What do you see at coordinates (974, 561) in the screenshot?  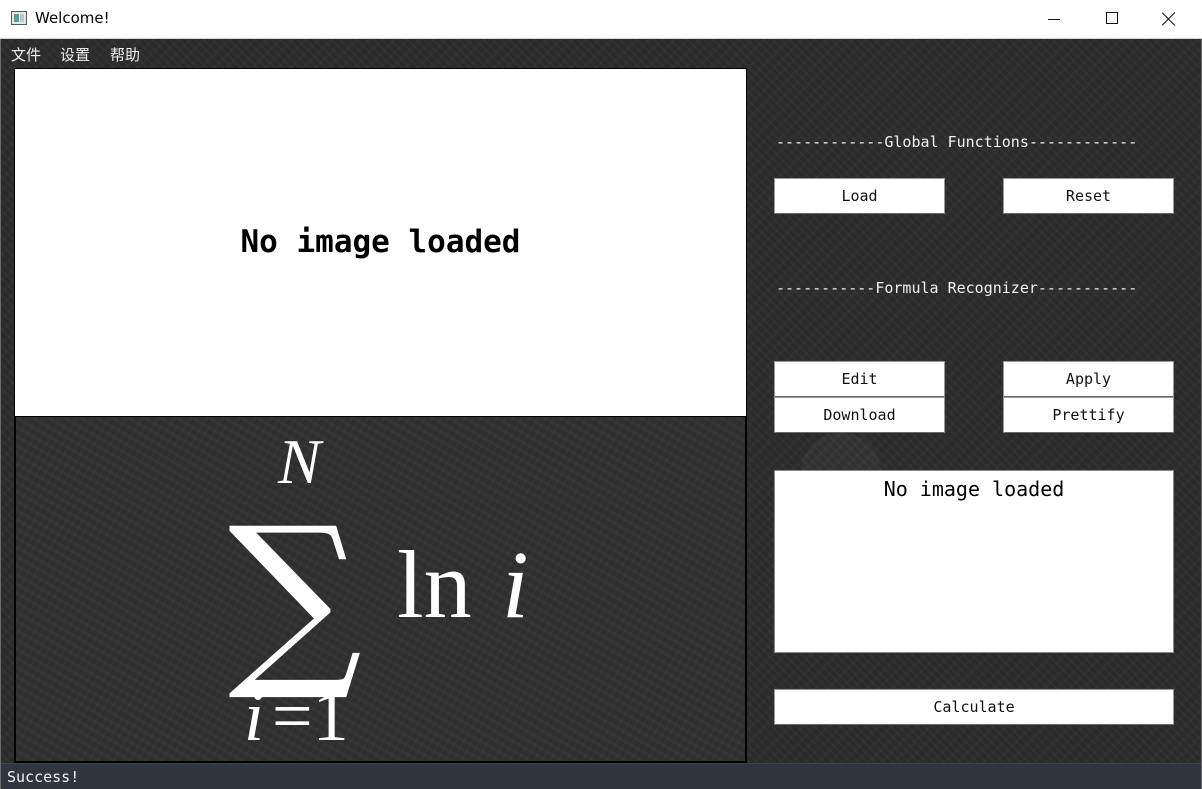 I see `result-display: No image loaded` at bounding box center [974, 561].